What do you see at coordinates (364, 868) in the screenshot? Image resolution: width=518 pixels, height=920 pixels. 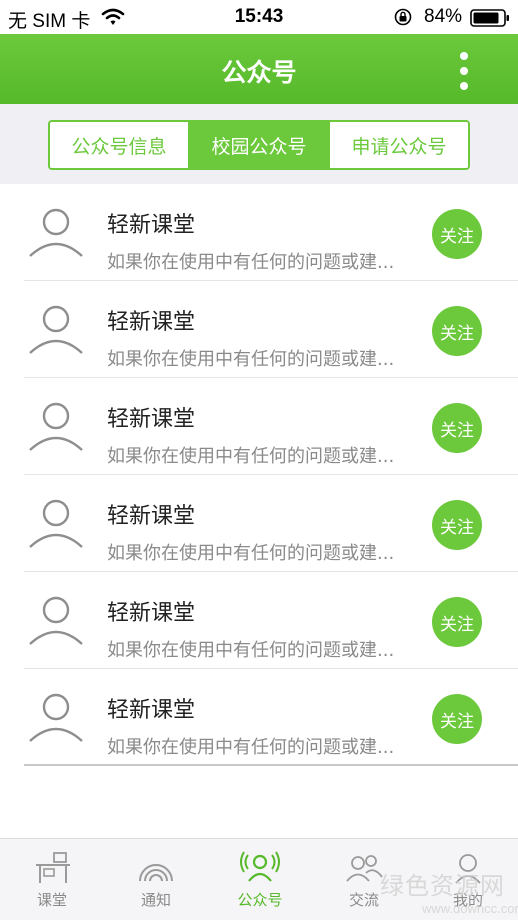 I see `community-icon` at bounding box center [364, 868].